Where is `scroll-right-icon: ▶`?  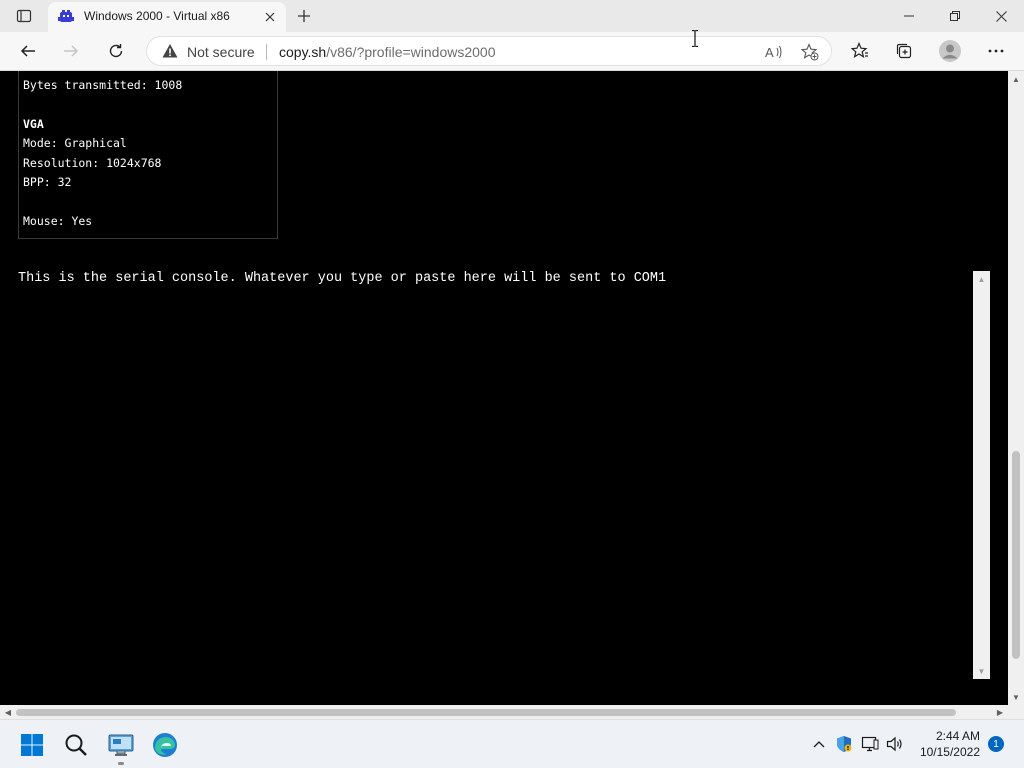
scroll-right-icon: ▶ is located at coordinates (1000, 712).